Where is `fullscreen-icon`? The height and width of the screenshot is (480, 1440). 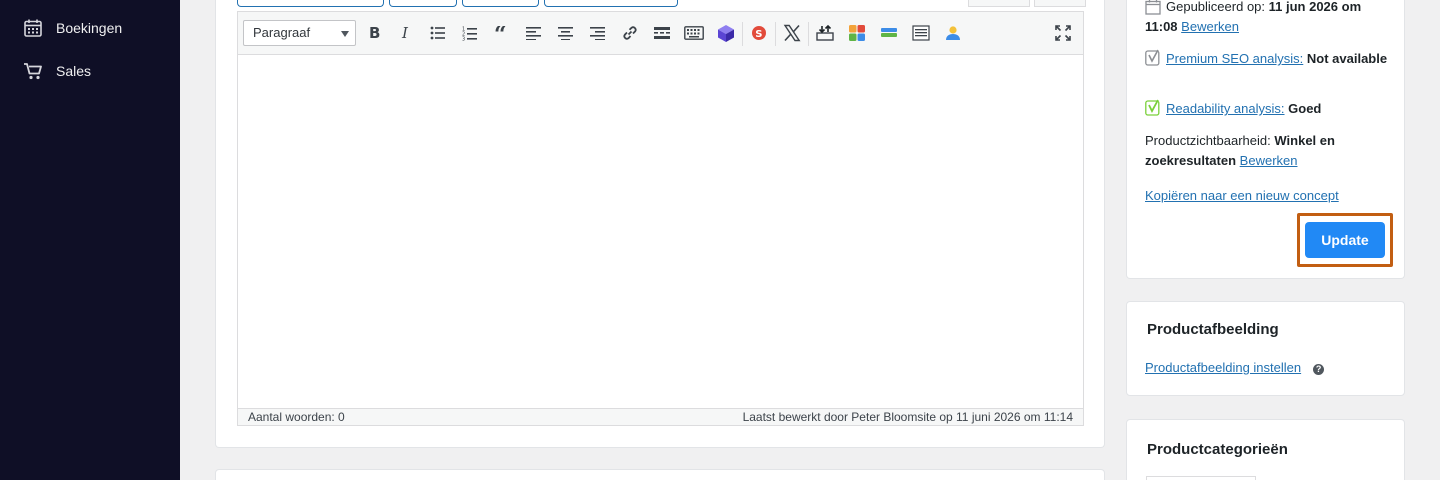 fullscreen-icon is located at coordinates (1063, 33).